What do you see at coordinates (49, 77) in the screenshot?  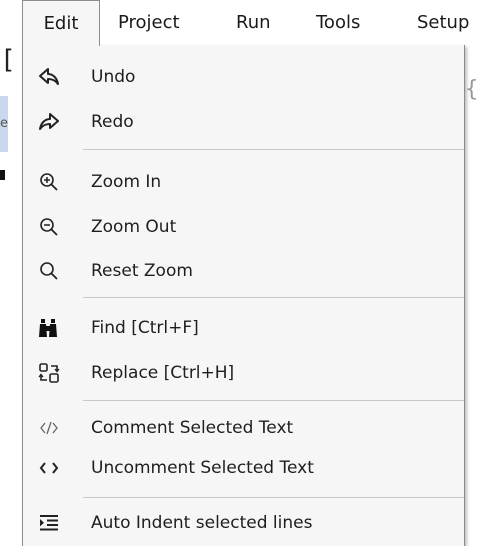 I see `undo-icon` at bounding box center [49, 77].